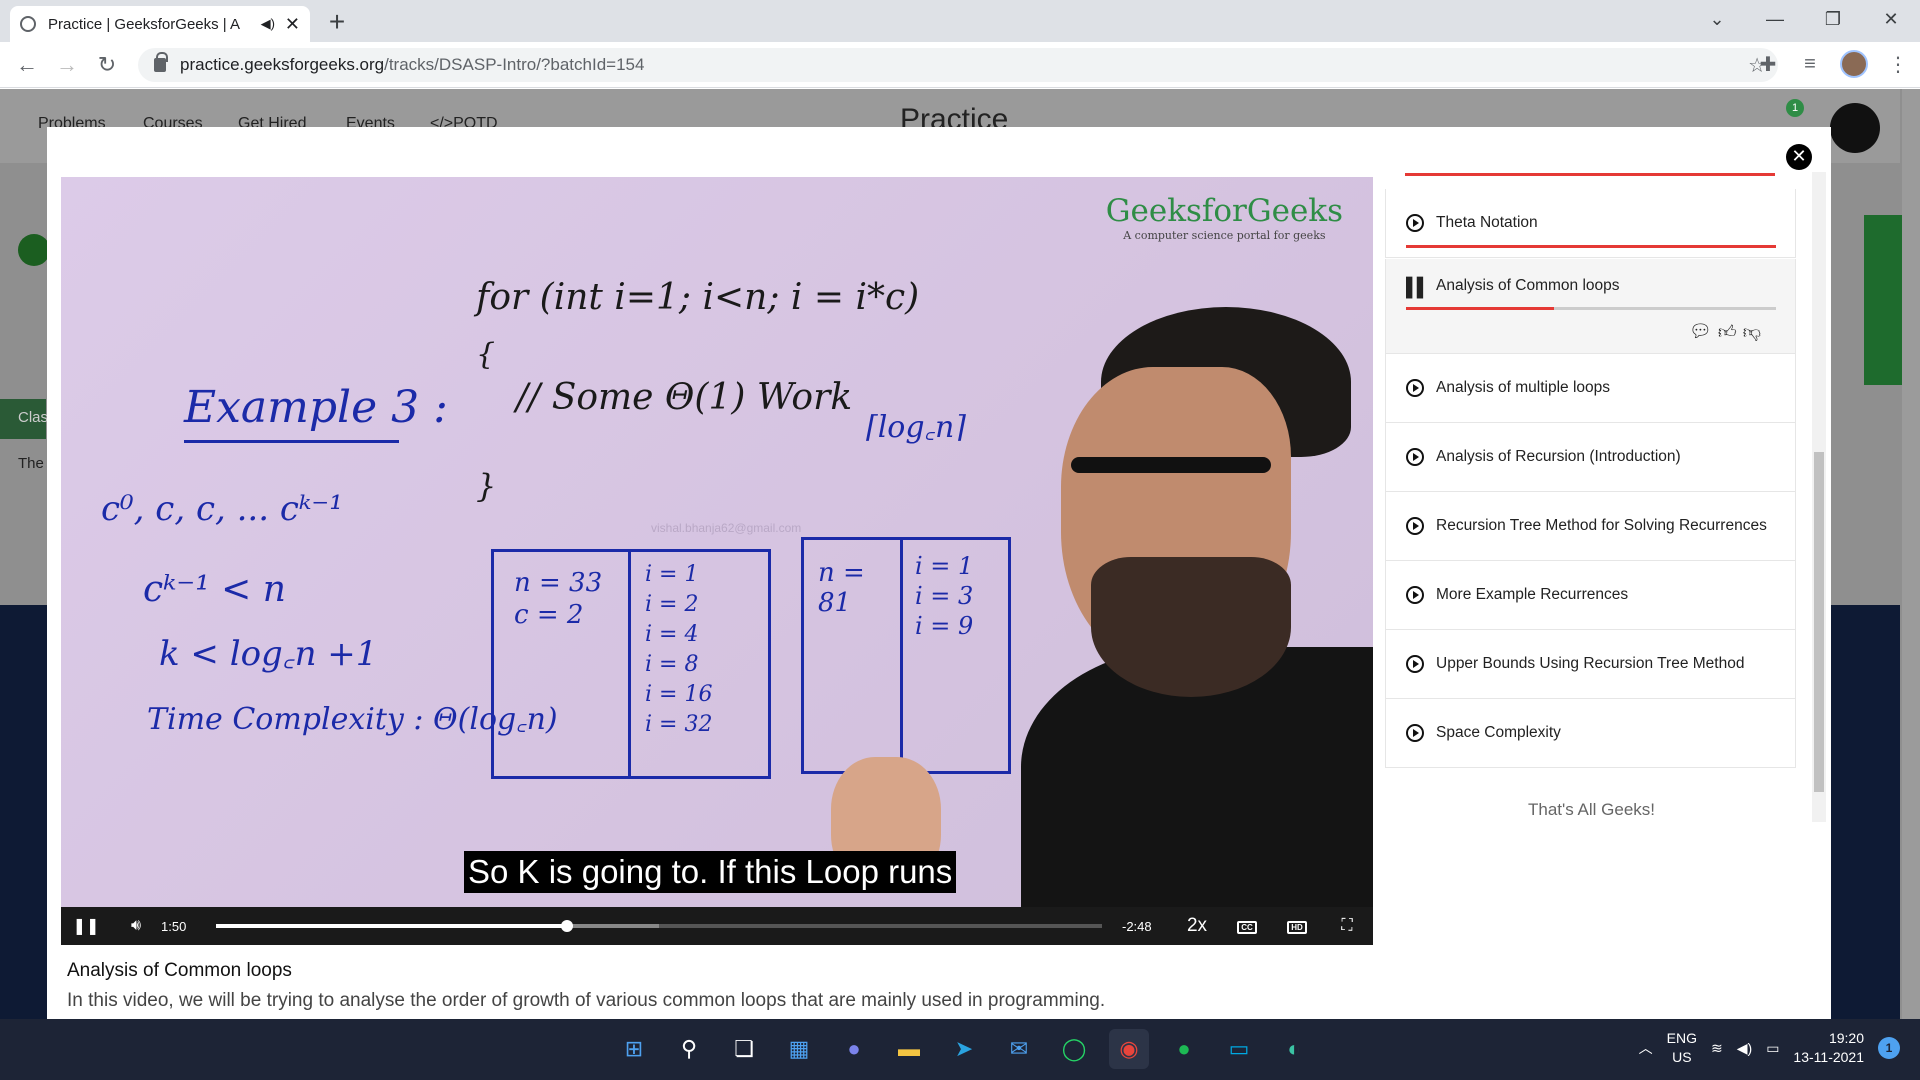 Image resolution: width=1920 pixels, height=1080 pixels. I want to click on browser-tab: Practice | GeeksforGeeks | A ◀) ✕, so click(160, 24).